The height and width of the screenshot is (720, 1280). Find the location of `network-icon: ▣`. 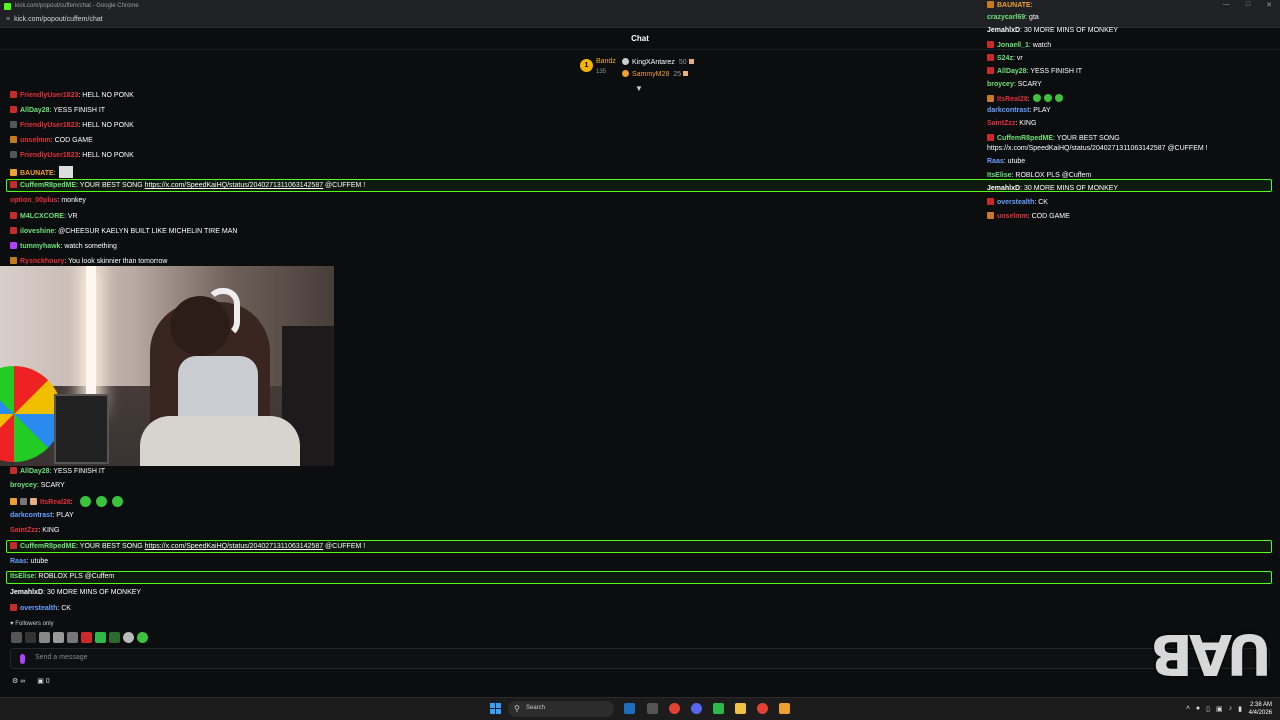

network-icon: ▣ is located at coordinates (1219, 709).